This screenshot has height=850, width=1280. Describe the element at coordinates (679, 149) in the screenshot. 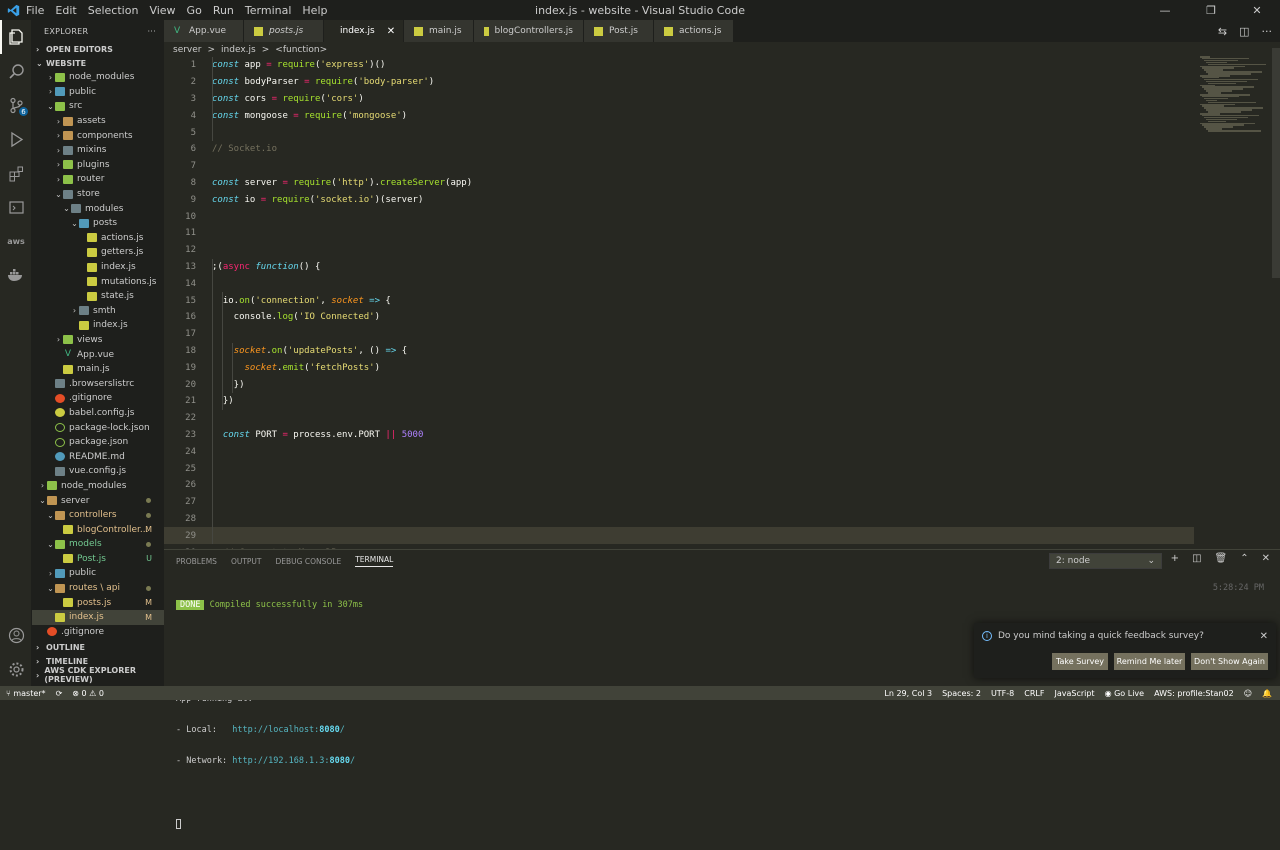

I see `code-line: 6 // Socket.io` at that location.